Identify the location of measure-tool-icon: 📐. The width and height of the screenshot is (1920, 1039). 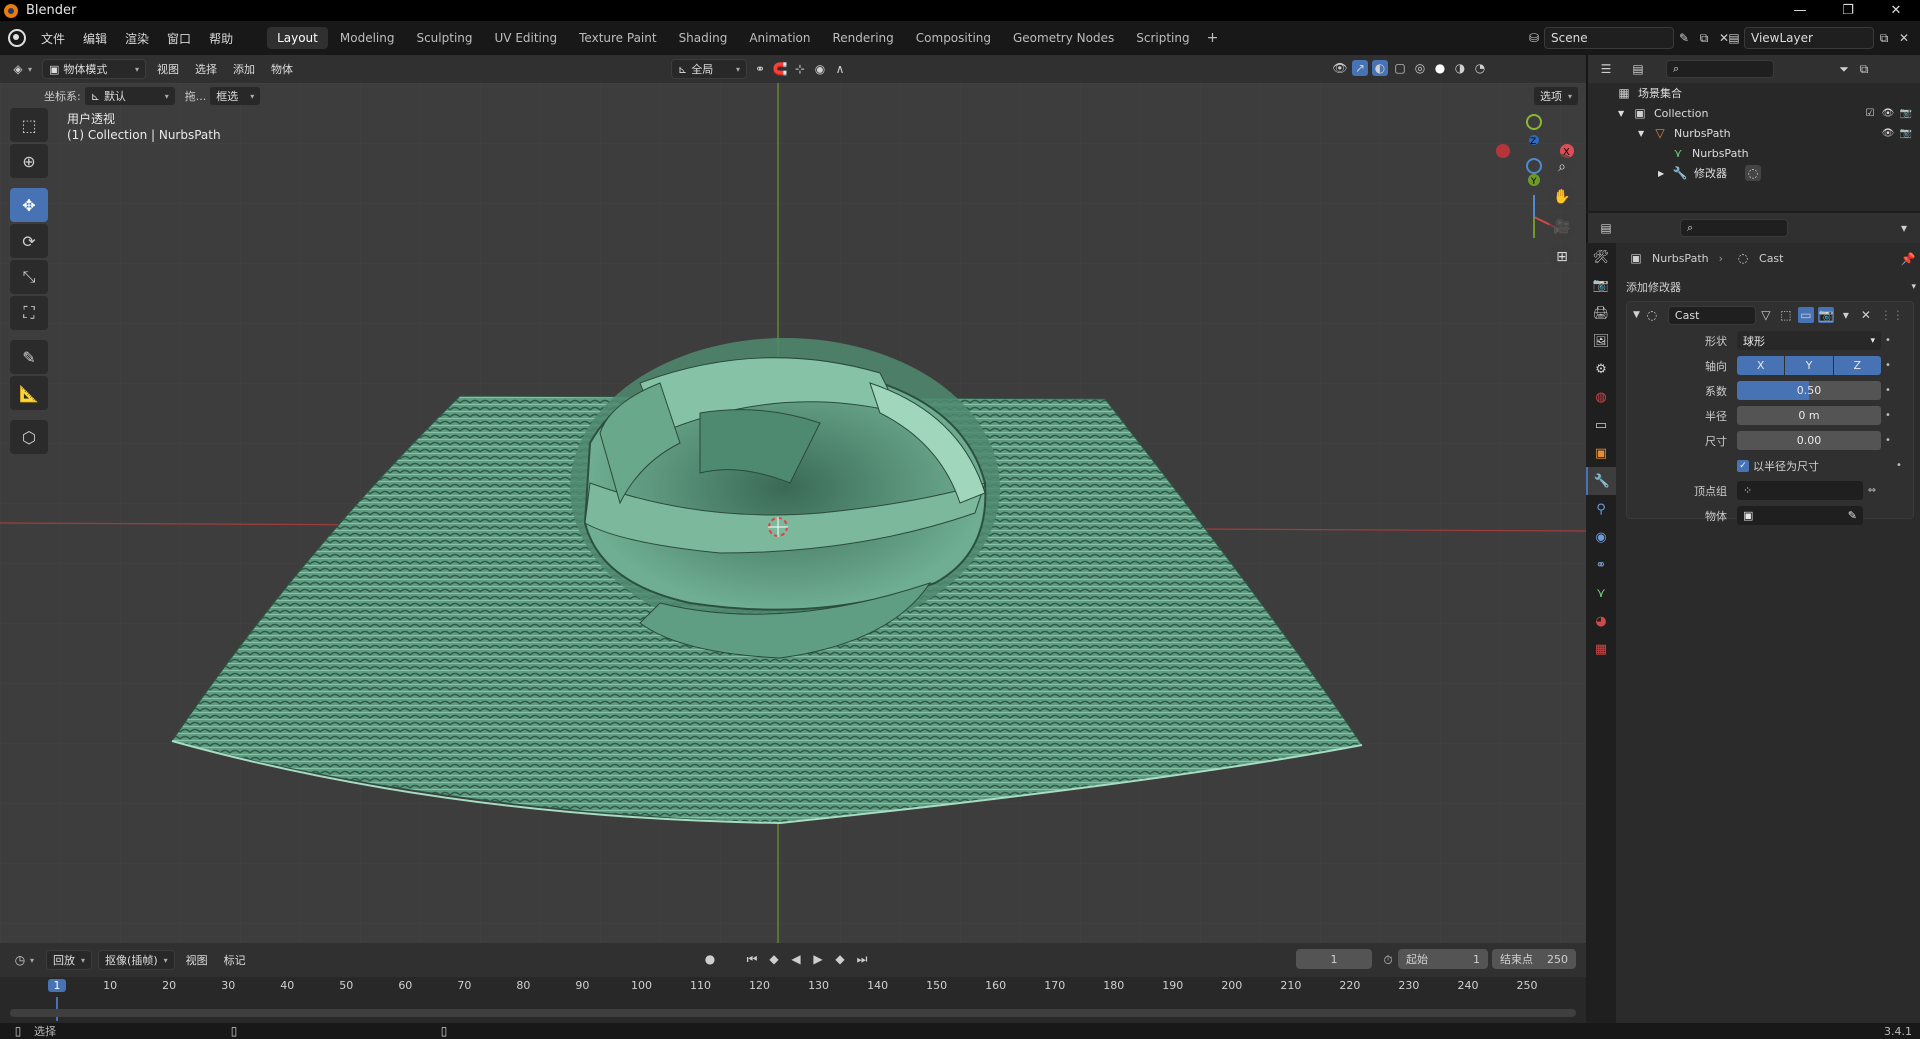
(29, 393).